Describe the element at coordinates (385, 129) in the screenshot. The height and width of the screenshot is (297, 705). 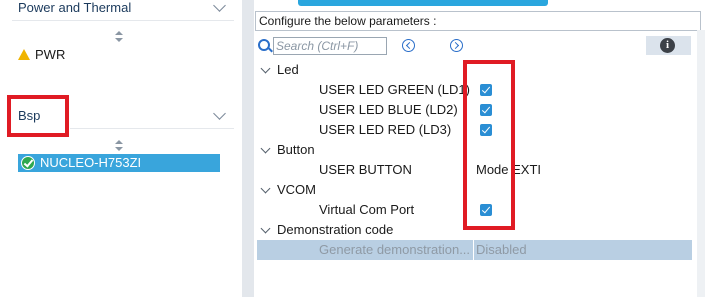
I see `param-label: USER LED RED (LD3)` at that location.